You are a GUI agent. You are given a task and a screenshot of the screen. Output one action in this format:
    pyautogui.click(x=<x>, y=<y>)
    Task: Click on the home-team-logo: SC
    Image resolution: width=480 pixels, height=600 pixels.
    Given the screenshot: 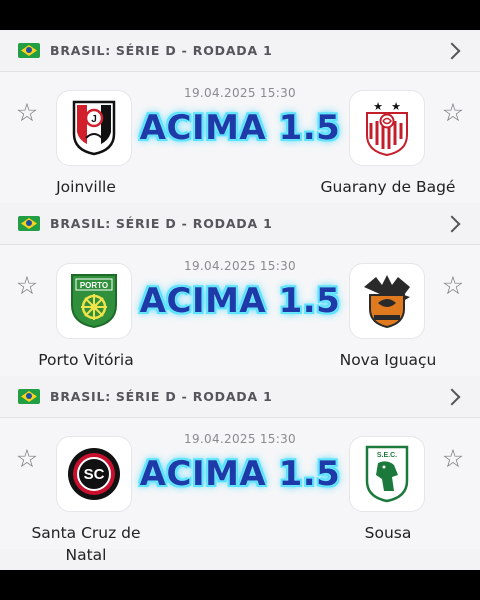 What is the action you would take?
    pyautogui.click(x=94, y=474)
    